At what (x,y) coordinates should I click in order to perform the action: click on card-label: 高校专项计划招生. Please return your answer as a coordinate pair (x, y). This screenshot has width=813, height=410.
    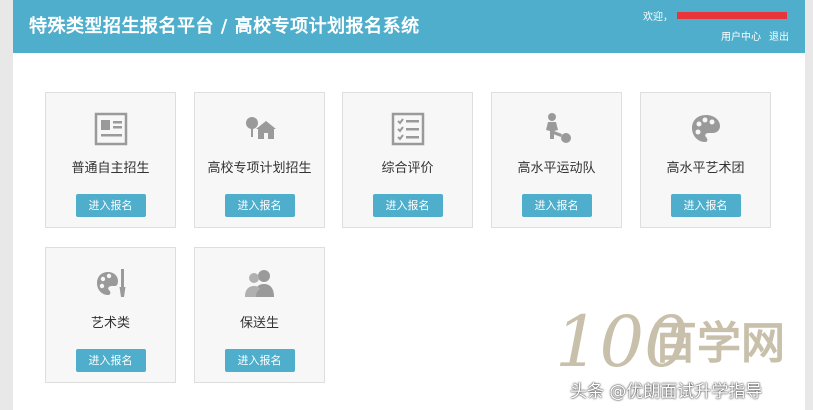
    Looking at the image, I should click on (259, 168).